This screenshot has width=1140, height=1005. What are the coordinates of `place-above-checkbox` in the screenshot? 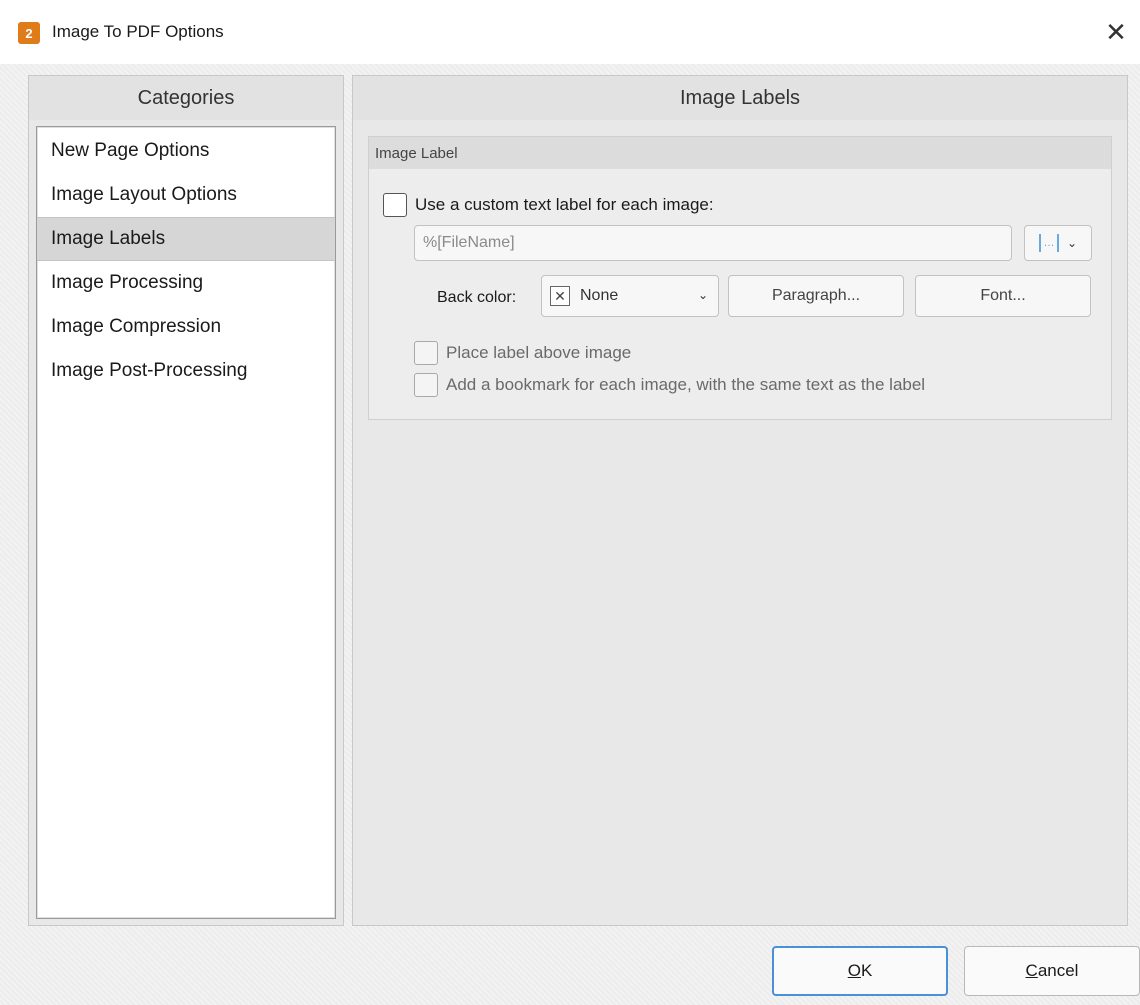 It's located at (426, 353).